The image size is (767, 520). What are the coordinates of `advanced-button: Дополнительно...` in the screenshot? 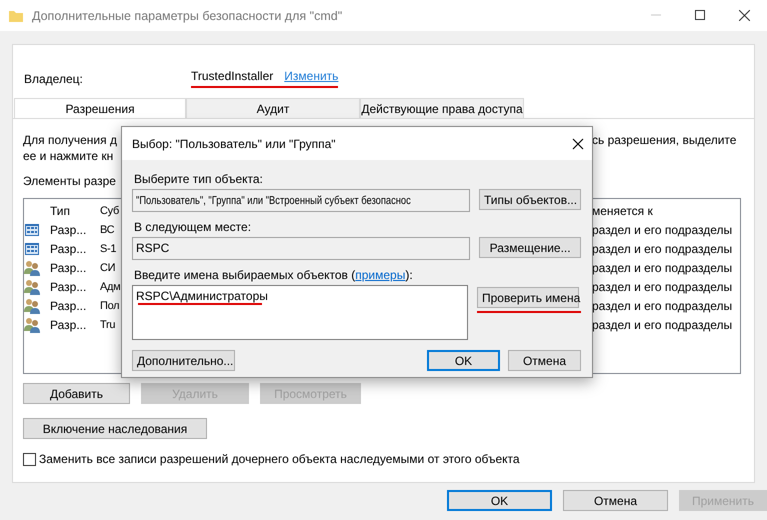 It's located at (183, 360).